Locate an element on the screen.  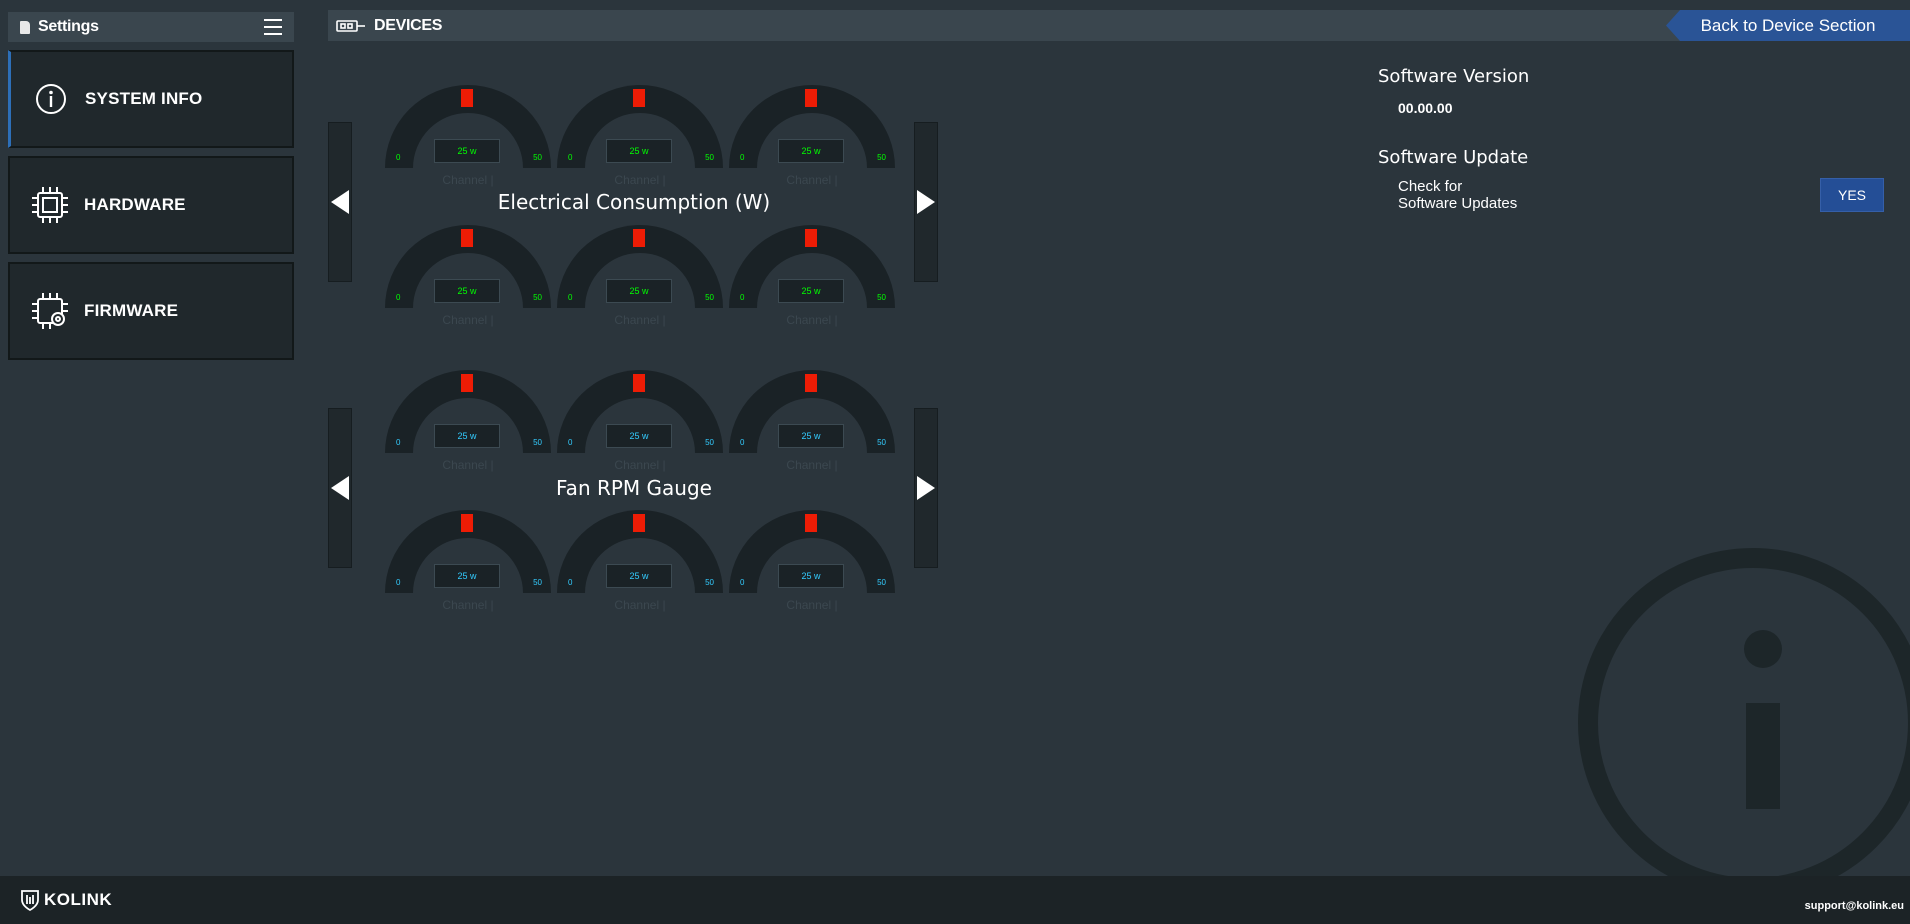
info-watermark-icon is located at coordinates (1744, 723).